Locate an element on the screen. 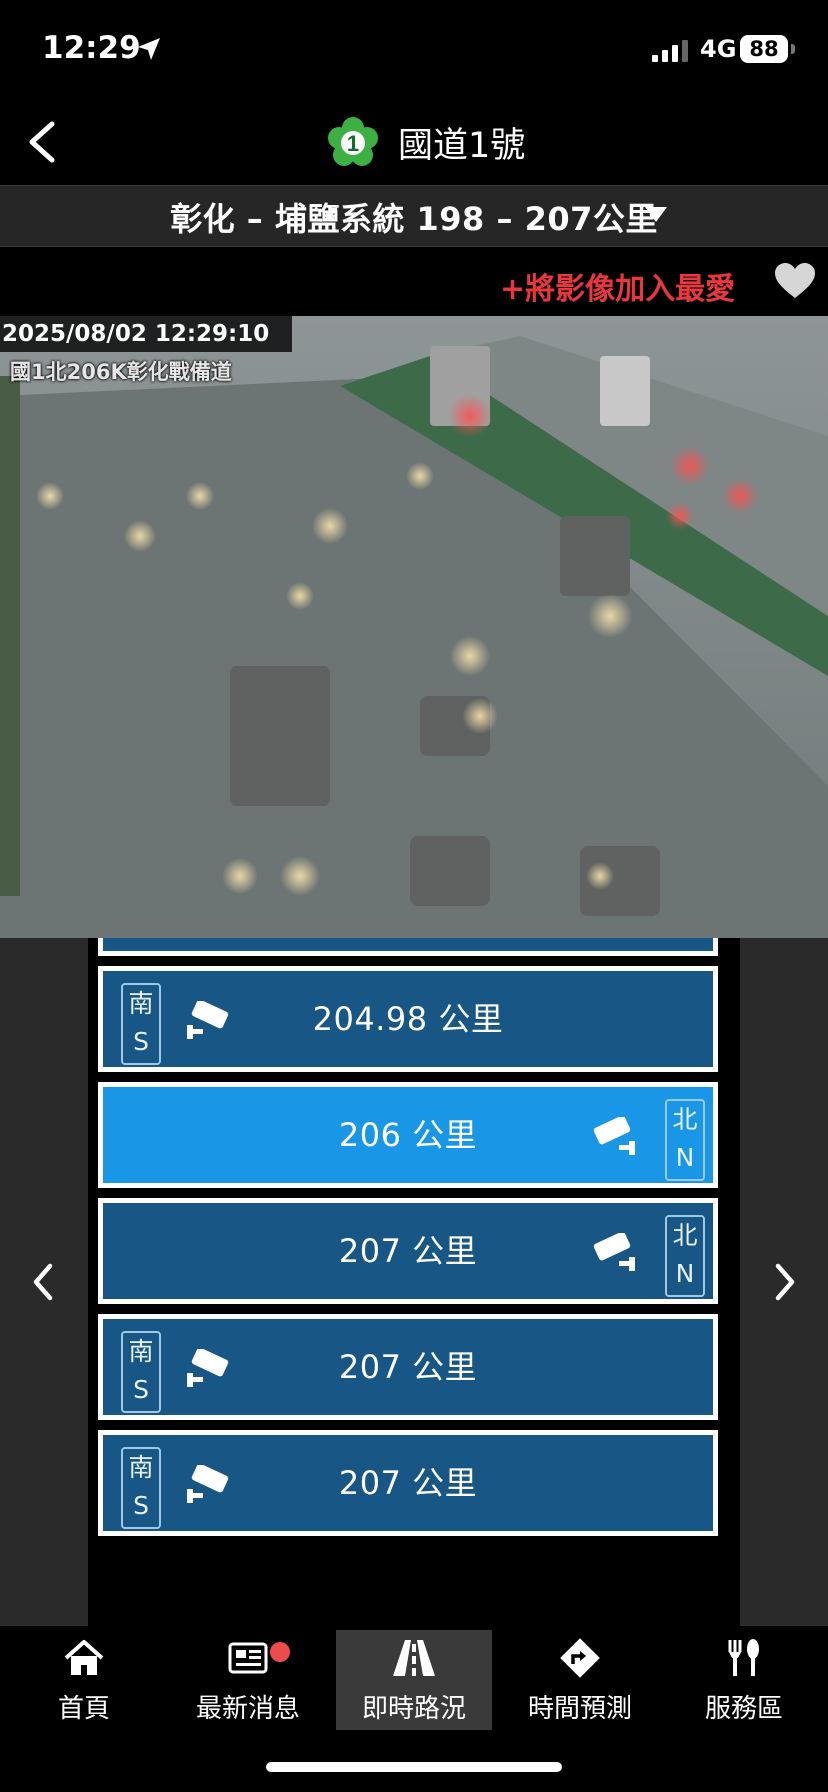  home-indicator is located at coordinates (414, 1767).